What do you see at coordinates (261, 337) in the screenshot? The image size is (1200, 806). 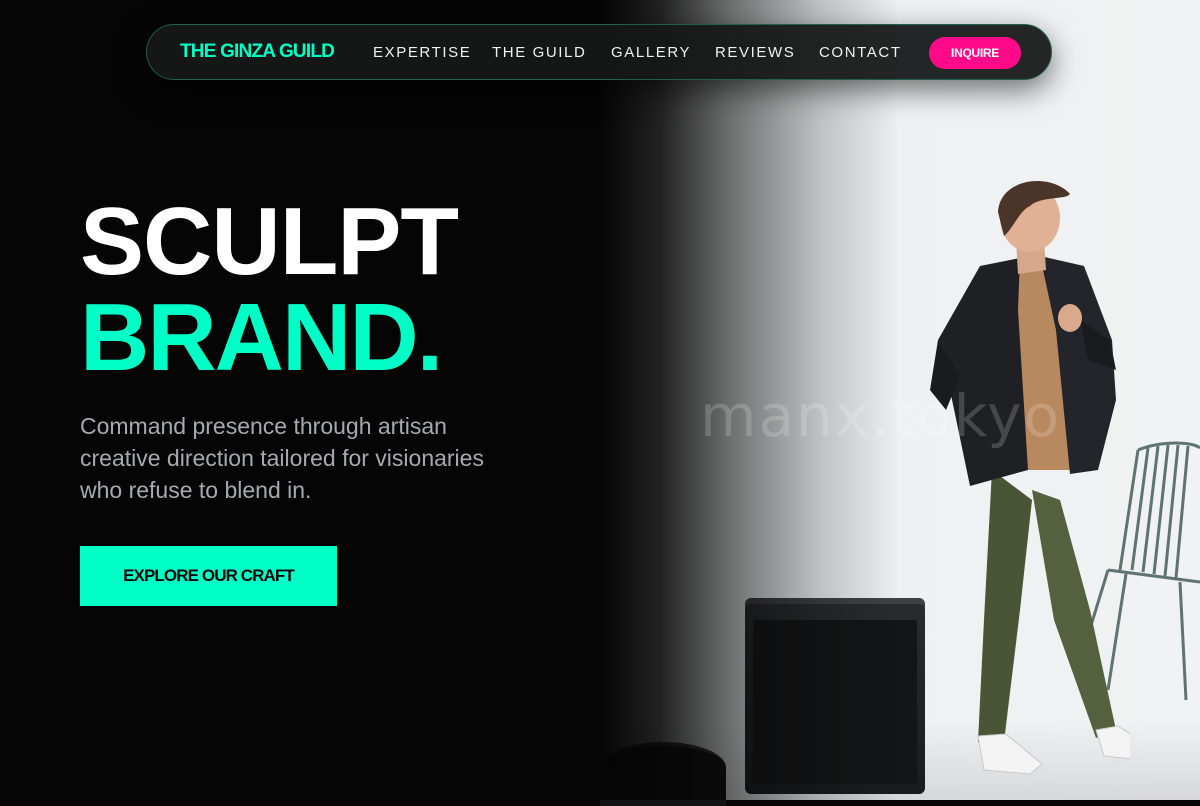 I see `hero-headline-line-2: BRAND.` at bounding box center [261, 337].